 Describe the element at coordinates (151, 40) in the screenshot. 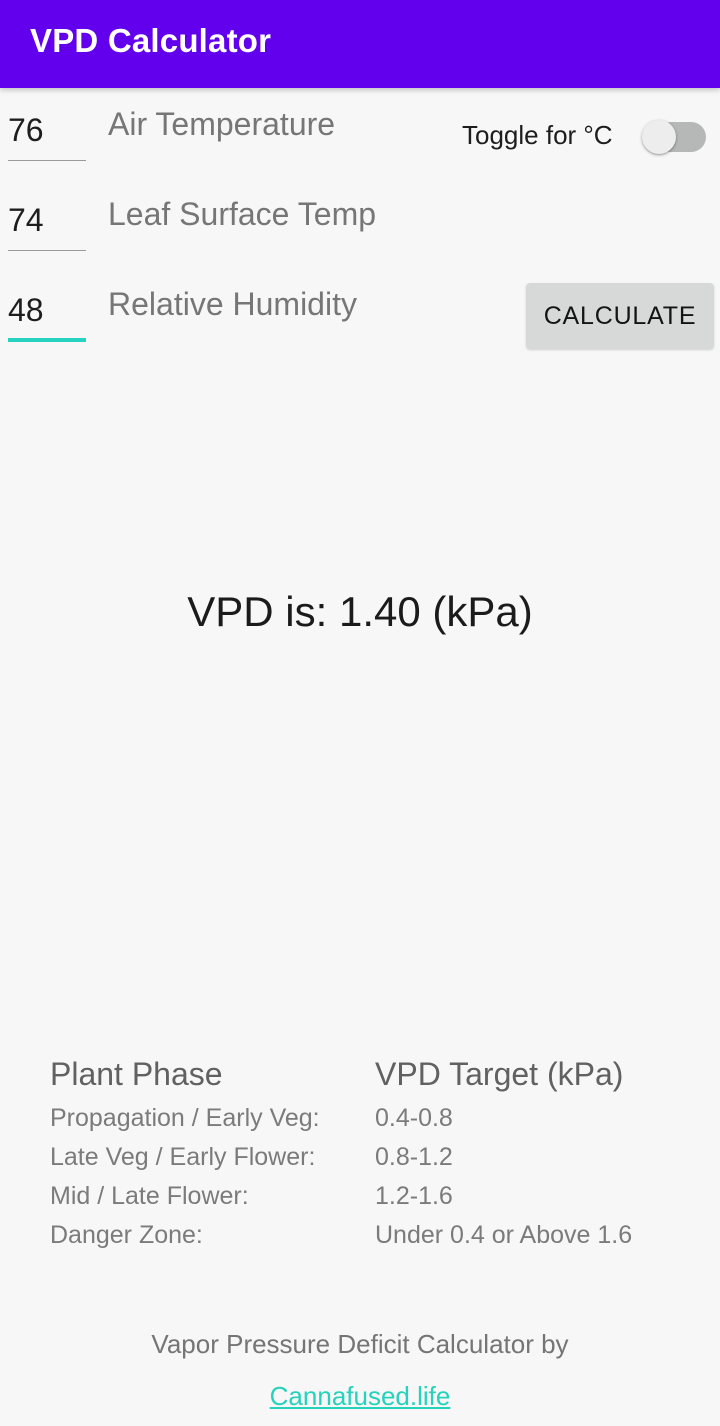

I see `page-title: VPD Calculator` at that location.